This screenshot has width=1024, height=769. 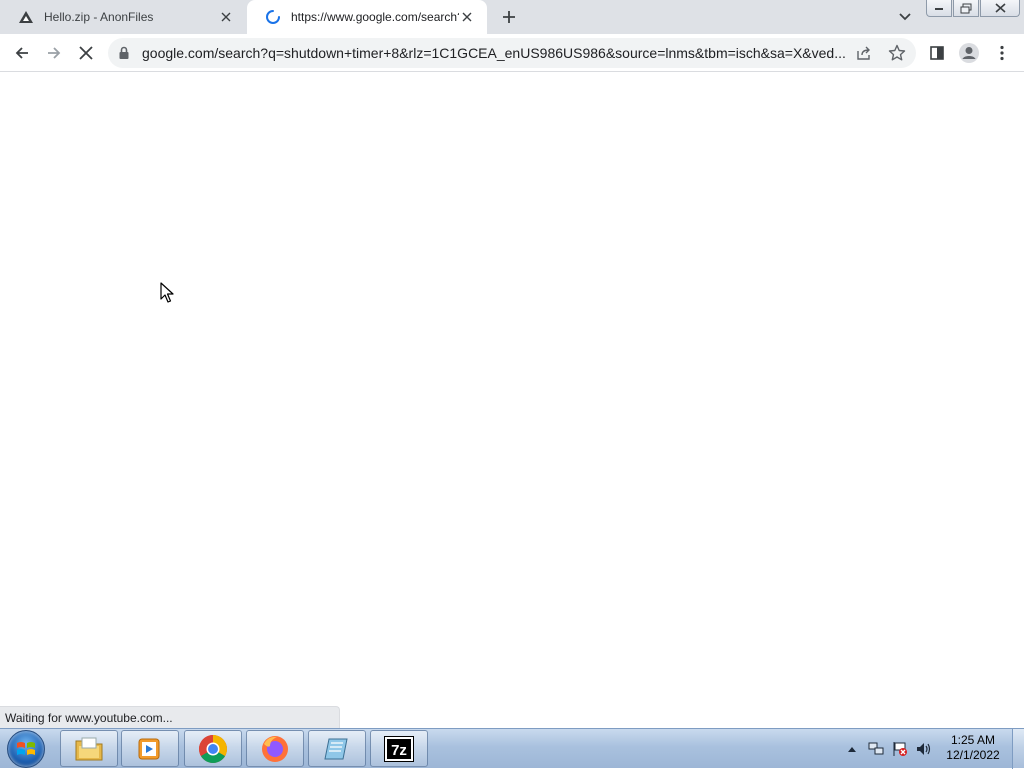 I want to click on forward-button, so click(x=54, y=53).